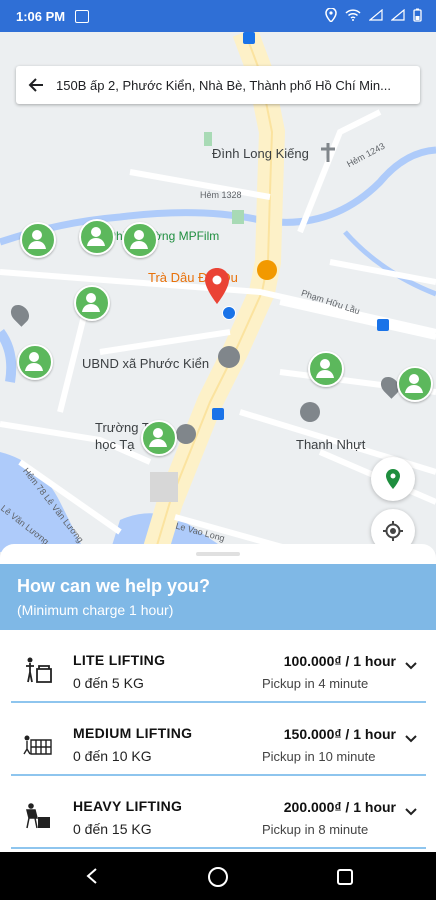  I want to click on cafe-icon, so click(267, 270).